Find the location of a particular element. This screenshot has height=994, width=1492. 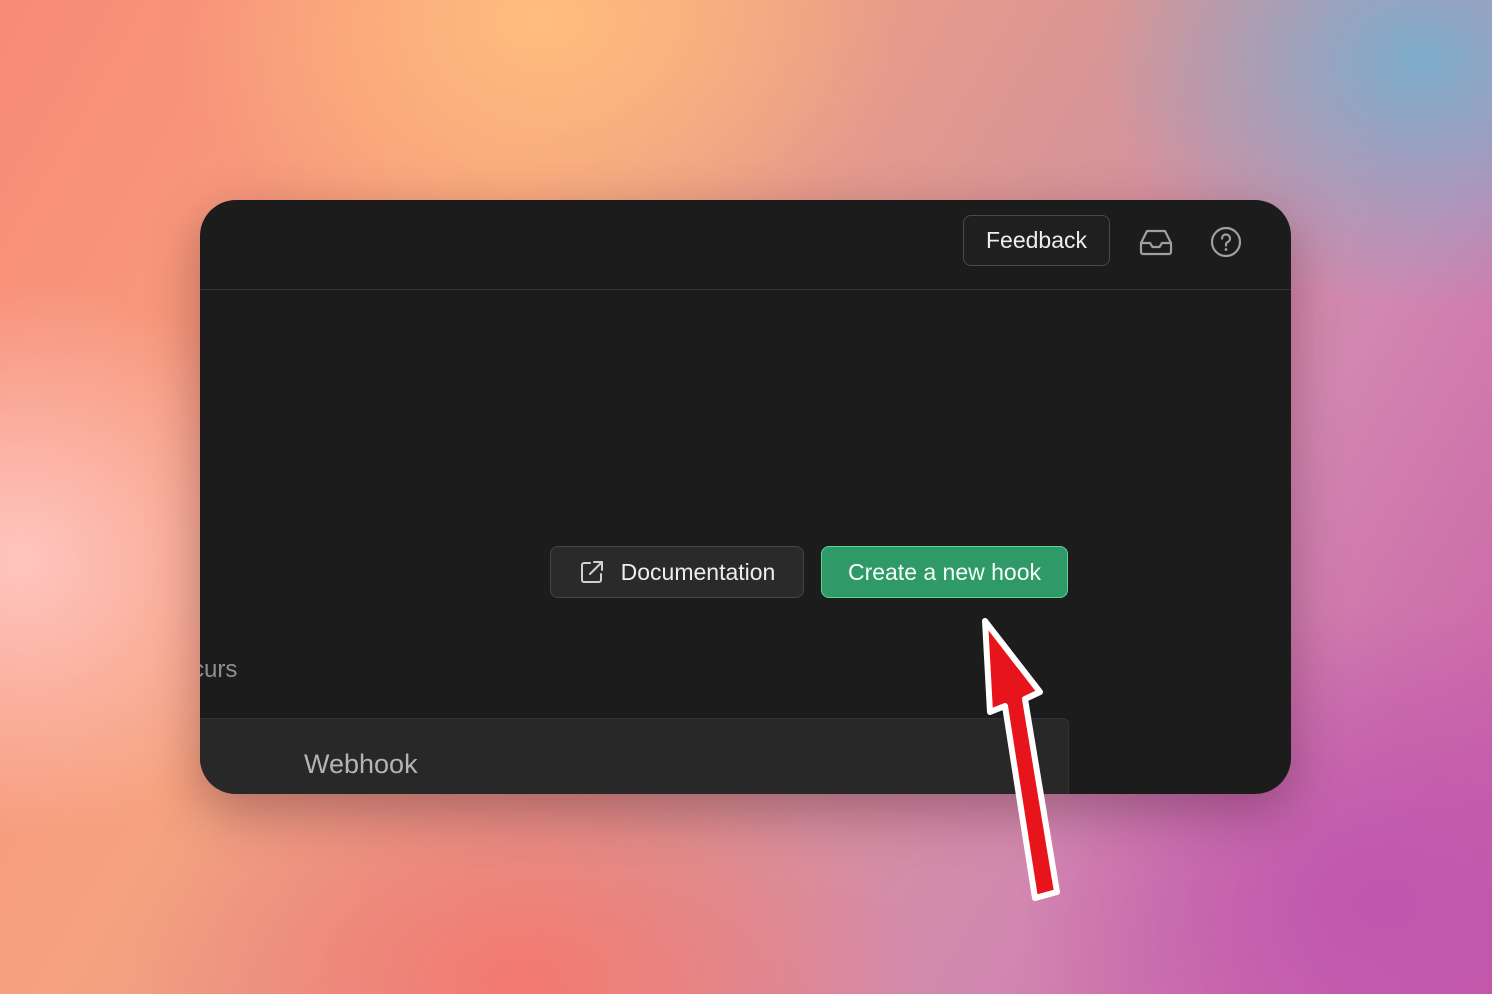

feedback-button: Feedback is located at coordinates (1036, 240).